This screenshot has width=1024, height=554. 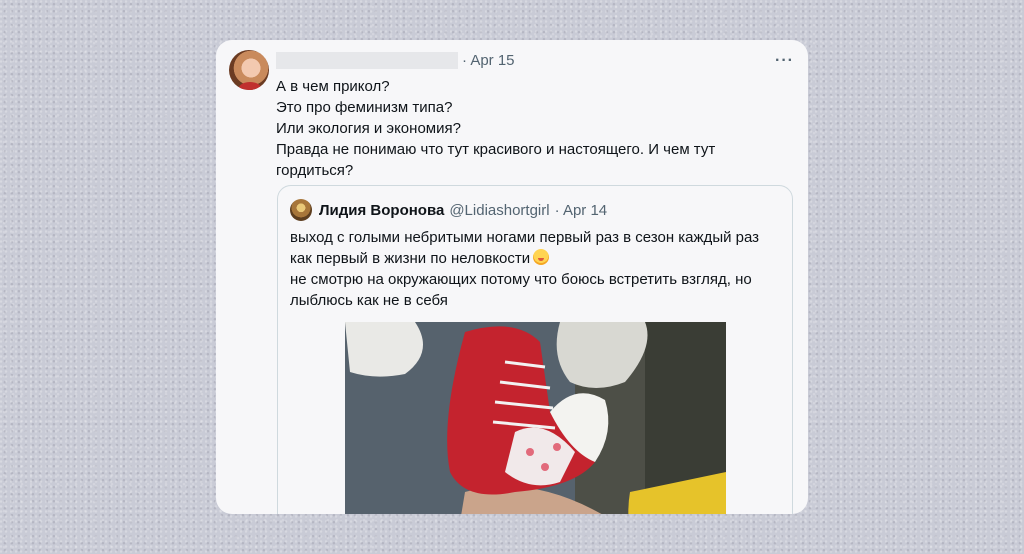 What do you see at coordinates (499, 210) in the screenshot?
I see `quoted-user-handle: @Lidiashortgirl` at bounding box center [499, 210].